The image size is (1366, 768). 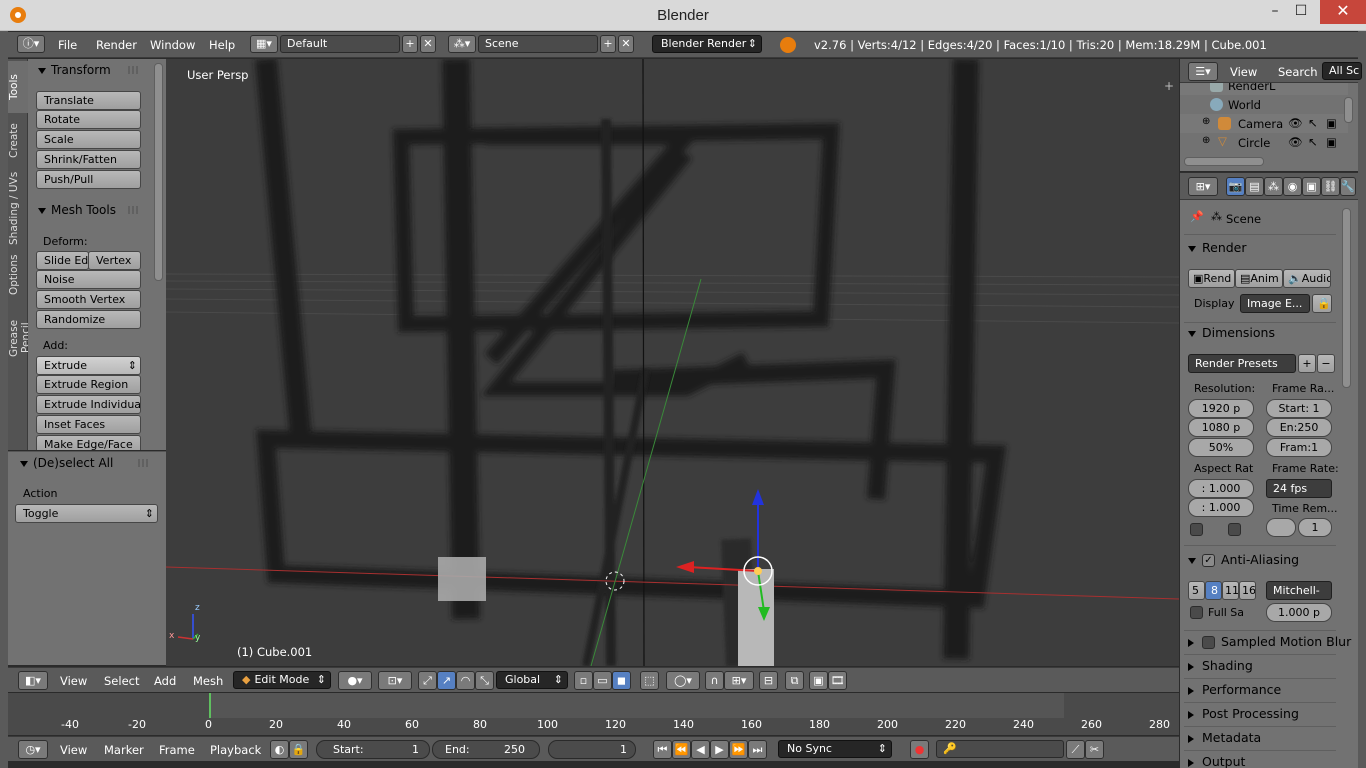 What do you see at coordinates (165, 681) in the screenshot?
I see `menu-add: Add` at bounding box center [165, 681].